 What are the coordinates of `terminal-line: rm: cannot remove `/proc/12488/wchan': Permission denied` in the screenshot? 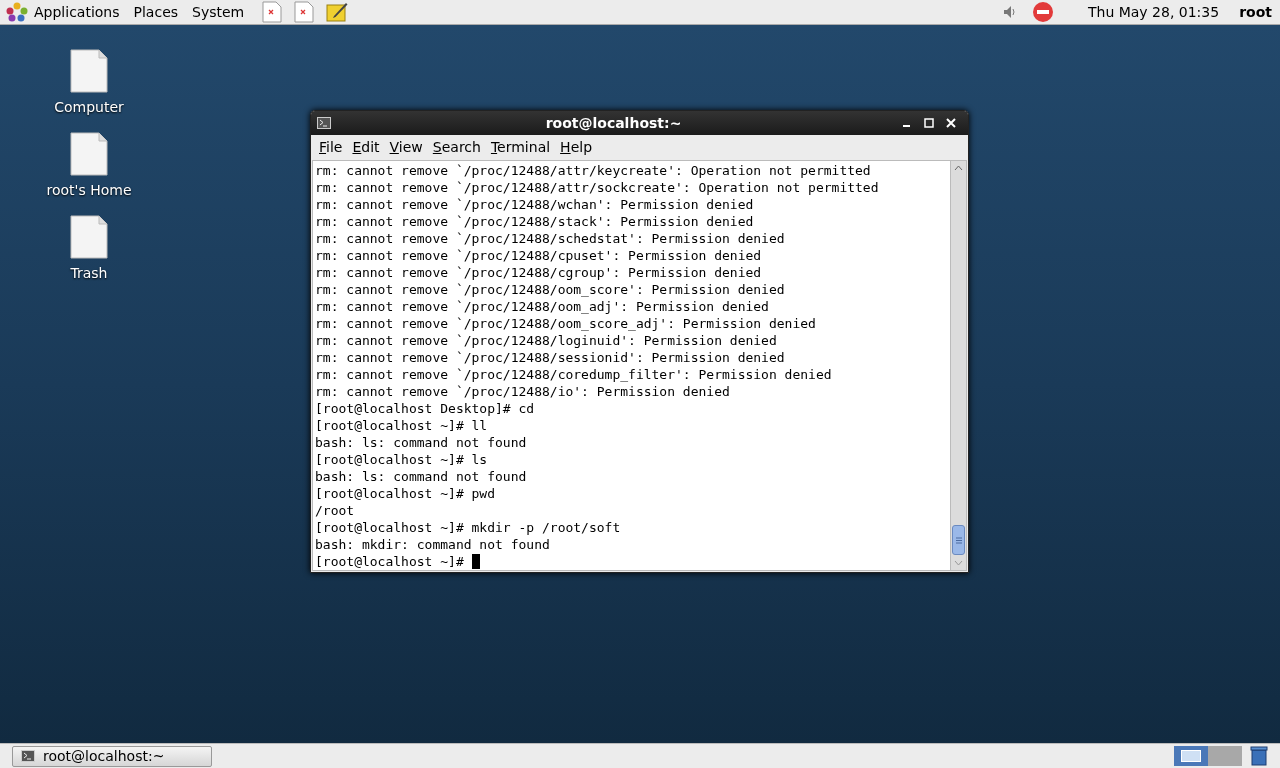 It's located at (534, 204).